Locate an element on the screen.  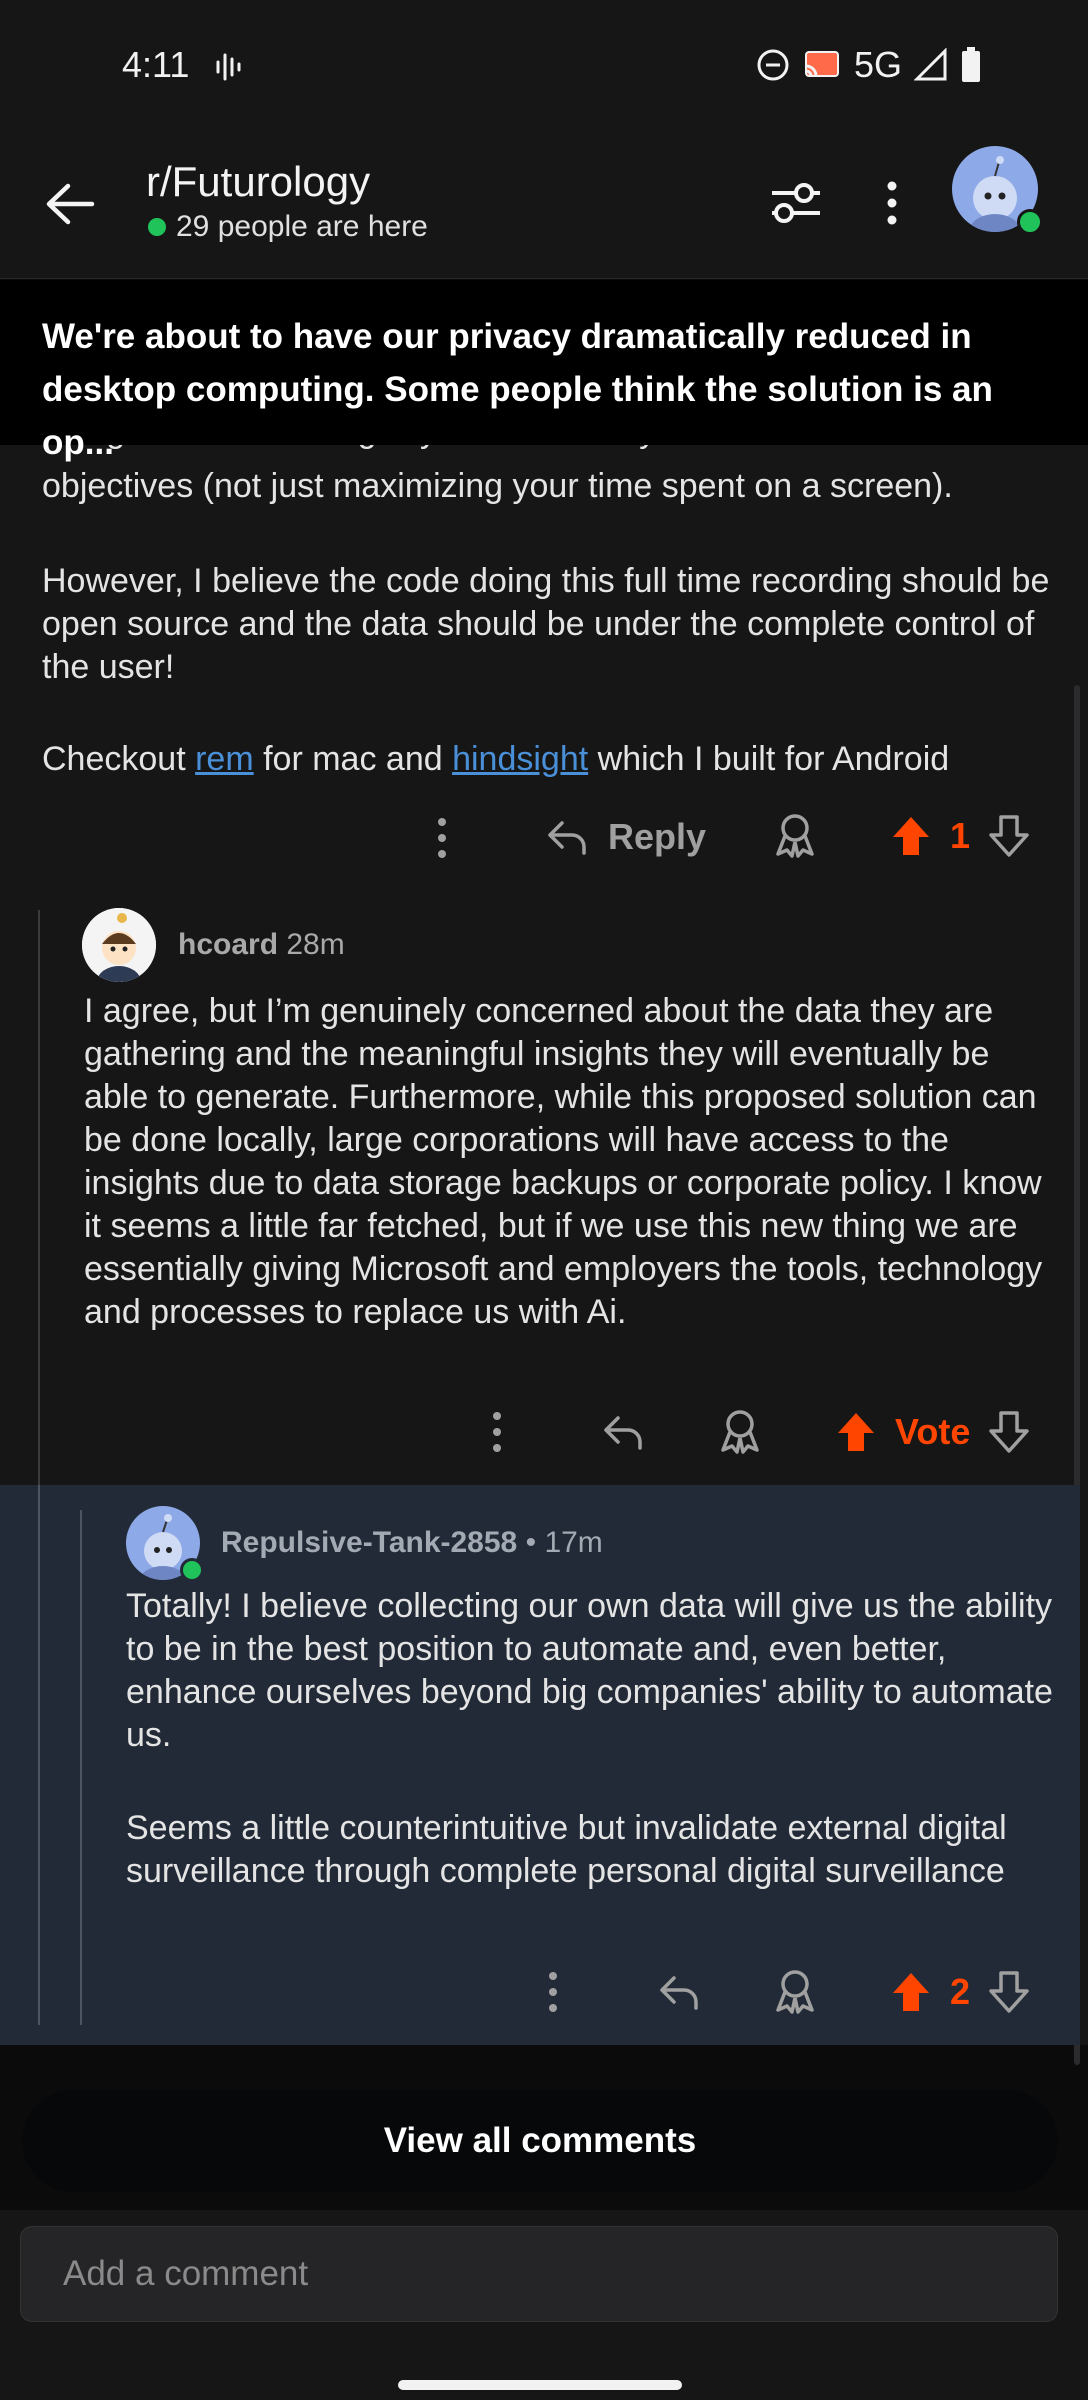
comment-meta: Repulsive-Tank-2858 • 17m is located at coordinates (412, 1542).